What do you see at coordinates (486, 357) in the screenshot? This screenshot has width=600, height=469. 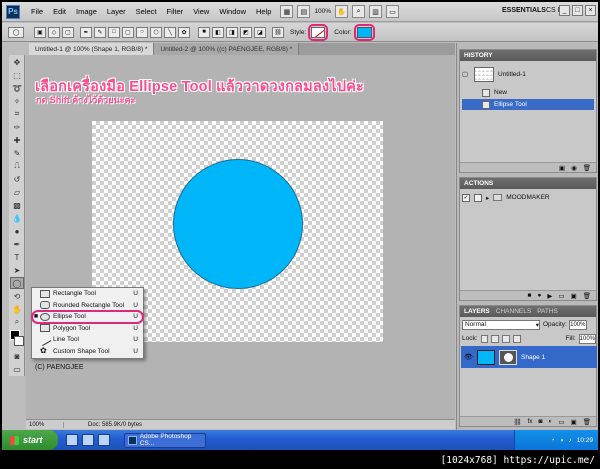 I see `layer-fill-thumbnail` at bounding box center [486, 357].